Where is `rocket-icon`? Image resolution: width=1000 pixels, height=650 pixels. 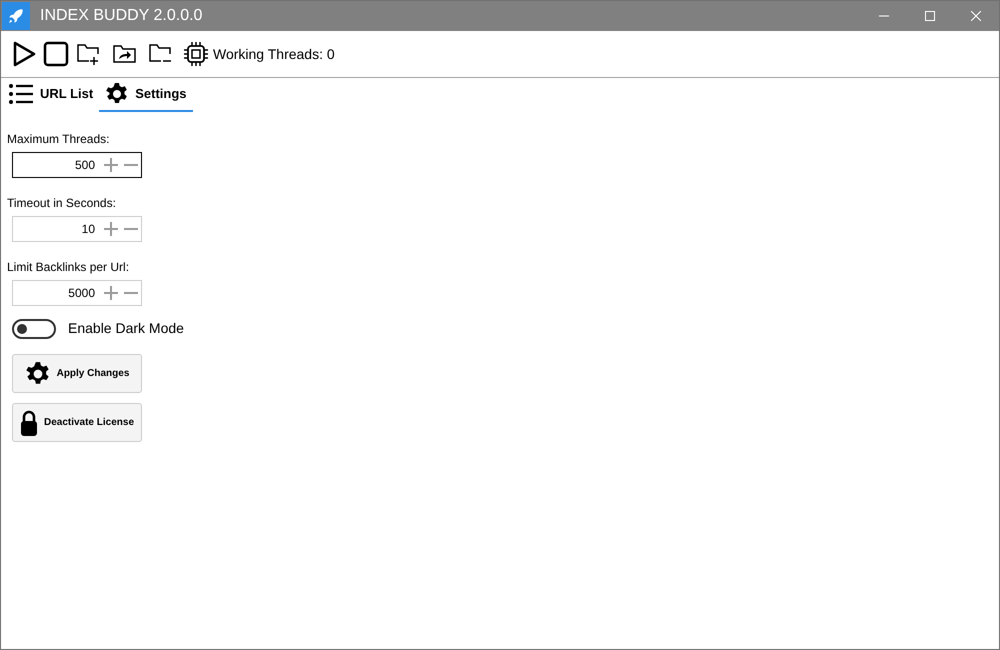 rocket-icon is located at coordinates (16, 16).